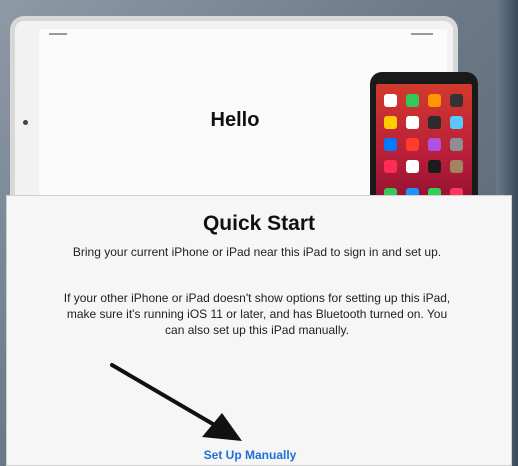 The width and height of the screenshot is (518, 466). Describe the element at coordinates (235, 120) in the screenshot. I see `hello-greeting: Hello` at that location.